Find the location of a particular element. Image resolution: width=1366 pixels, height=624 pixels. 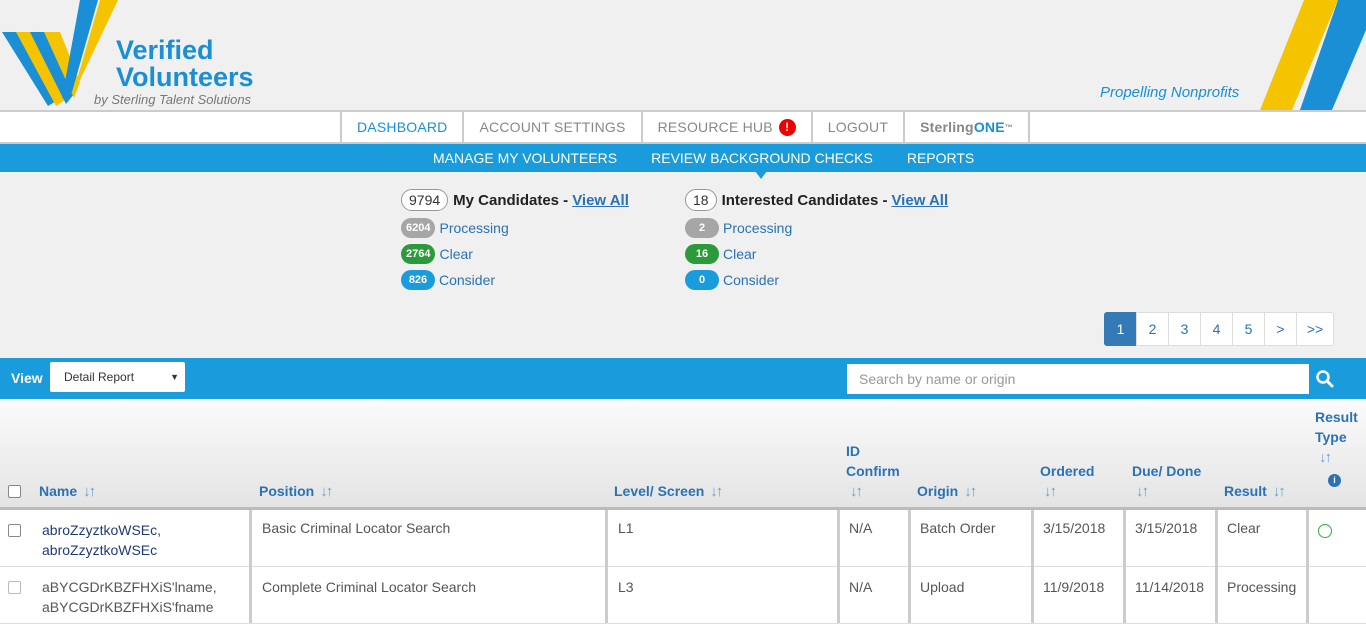

column-origin-header: Origin ↓↑ is located at coordinates (947, 491).